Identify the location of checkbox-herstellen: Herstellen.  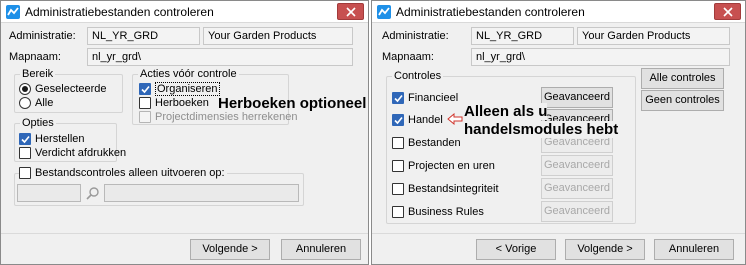
(52, 139).